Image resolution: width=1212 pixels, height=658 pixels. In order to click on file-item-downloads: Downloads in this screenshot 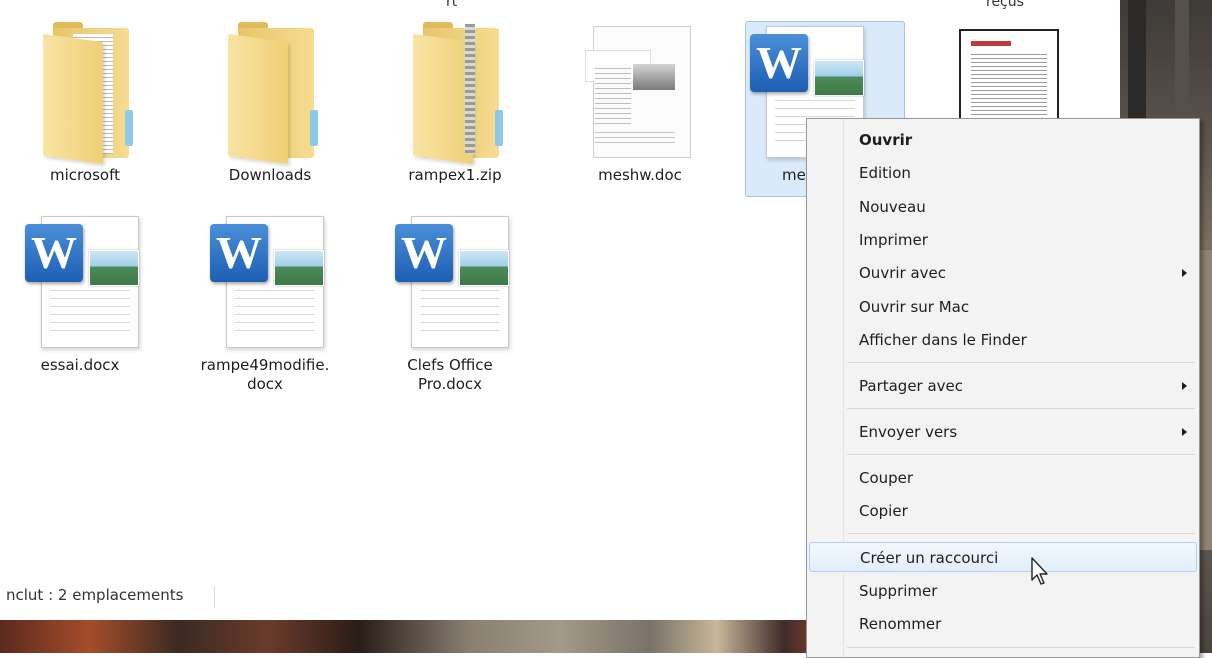, I will do `click(270, 102)`.